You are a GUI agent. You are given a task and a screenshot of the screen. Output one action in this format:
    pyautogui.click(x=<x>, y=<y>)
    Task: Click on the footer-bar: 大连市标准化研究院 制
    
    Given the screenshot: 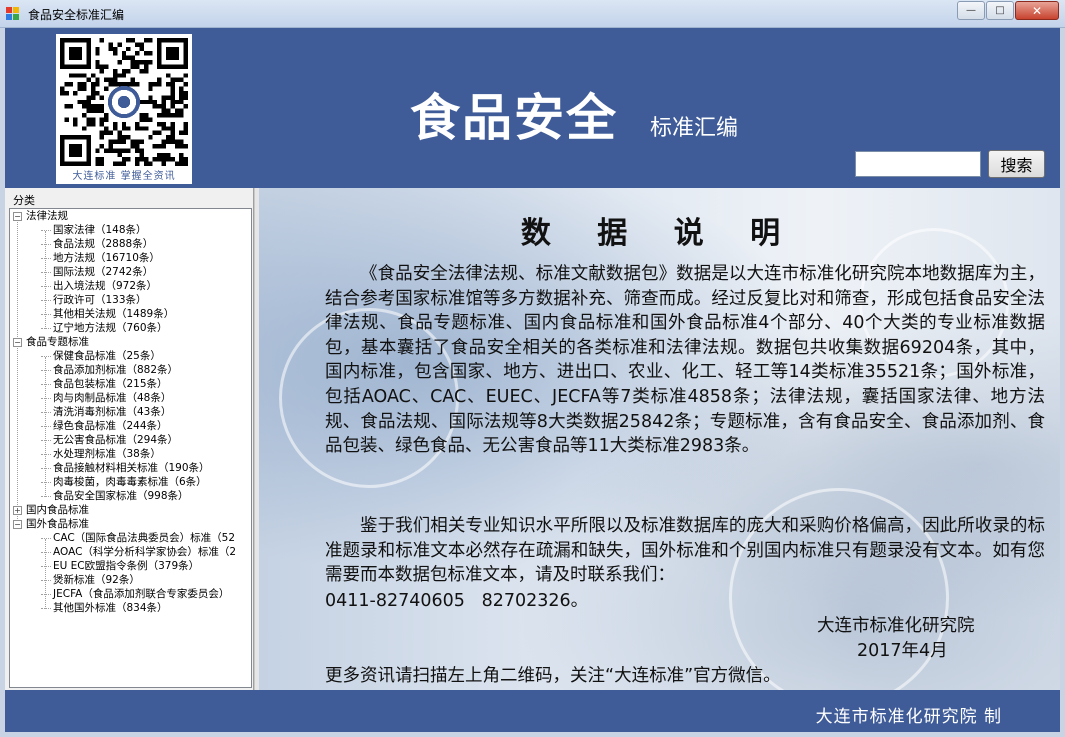 What is the action you would take?
    pyautogui.click(x=532, y=711)
    